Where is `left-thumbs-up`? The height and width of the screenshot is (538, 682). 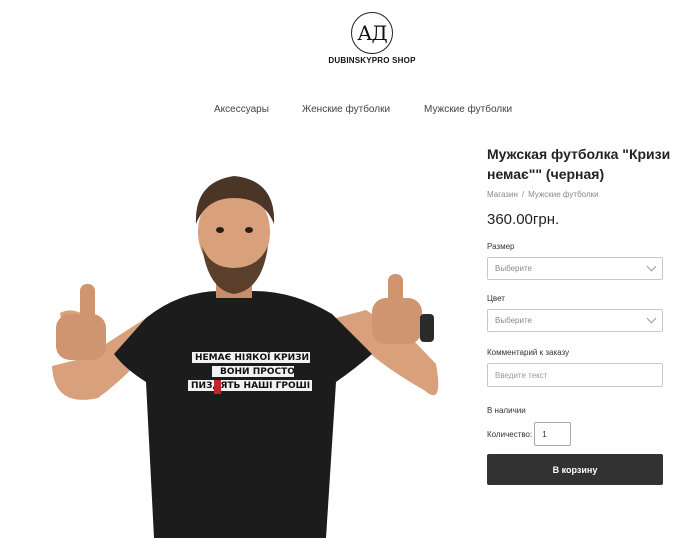 left-thumbs-up is located at coordinates (81, 322).